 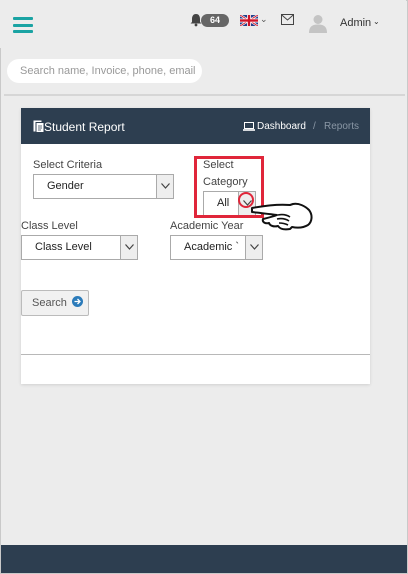 What do you see at coordinates (207, 226) in the screenshot?
I see `academic-year-label: Academic Year` at bounding box center [207, 226].